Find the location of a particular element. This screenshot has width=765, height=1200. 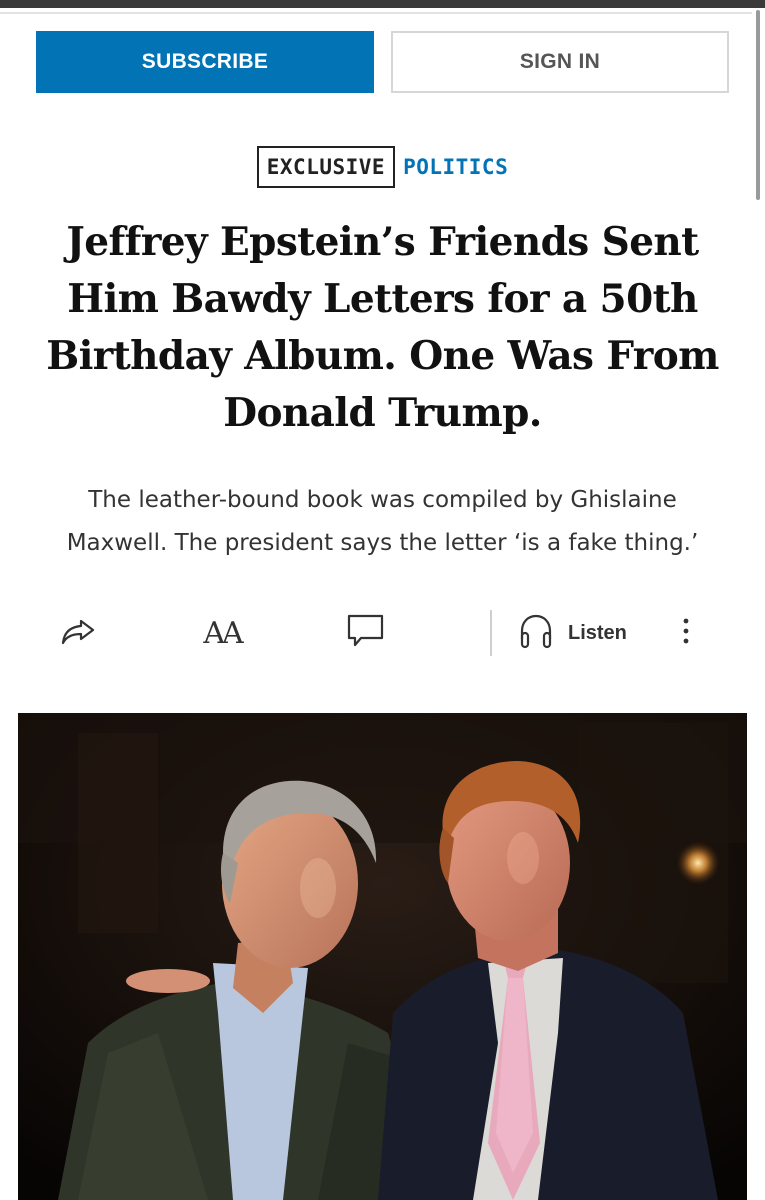

text-size-icon: AA is located at coordinates (223, 633).